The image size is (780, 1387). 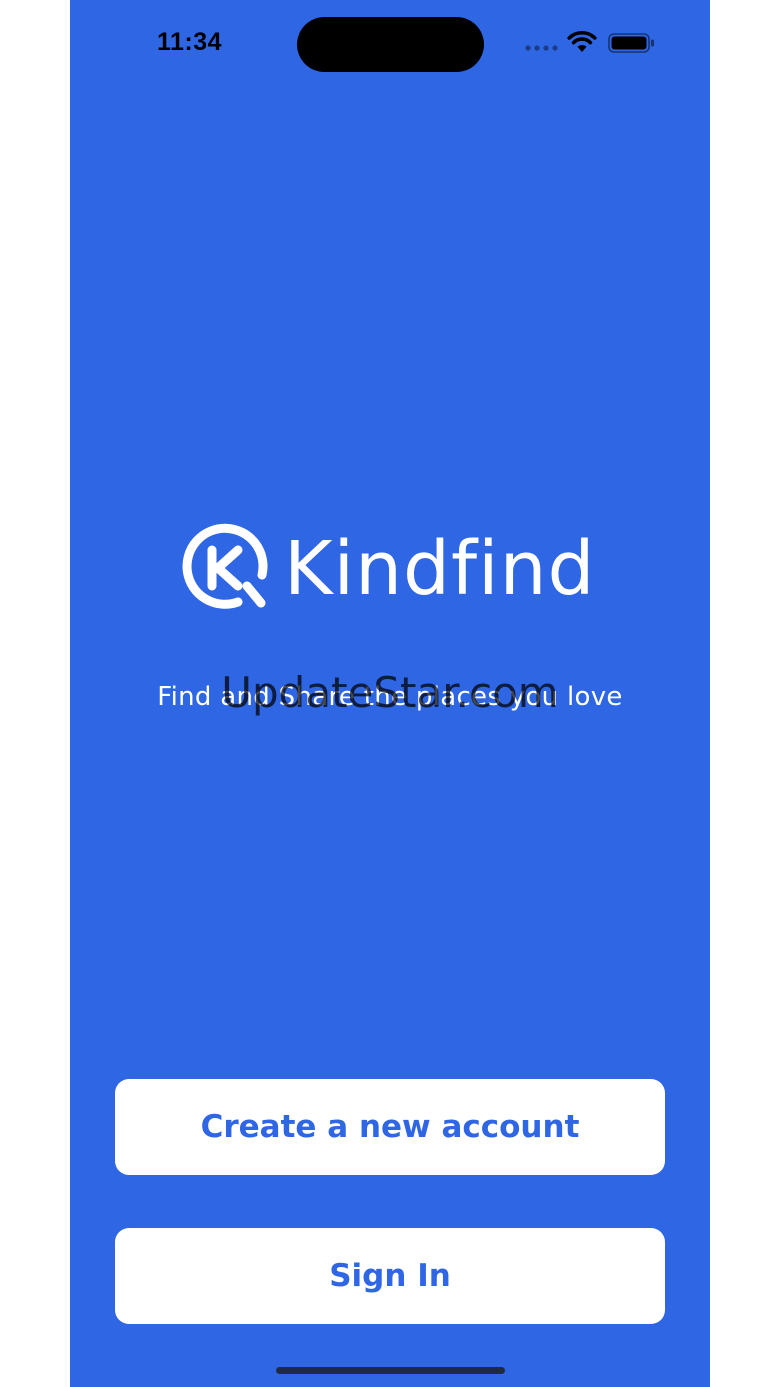 I want to click on logo-mark-icon, so click(x=225, y=566).